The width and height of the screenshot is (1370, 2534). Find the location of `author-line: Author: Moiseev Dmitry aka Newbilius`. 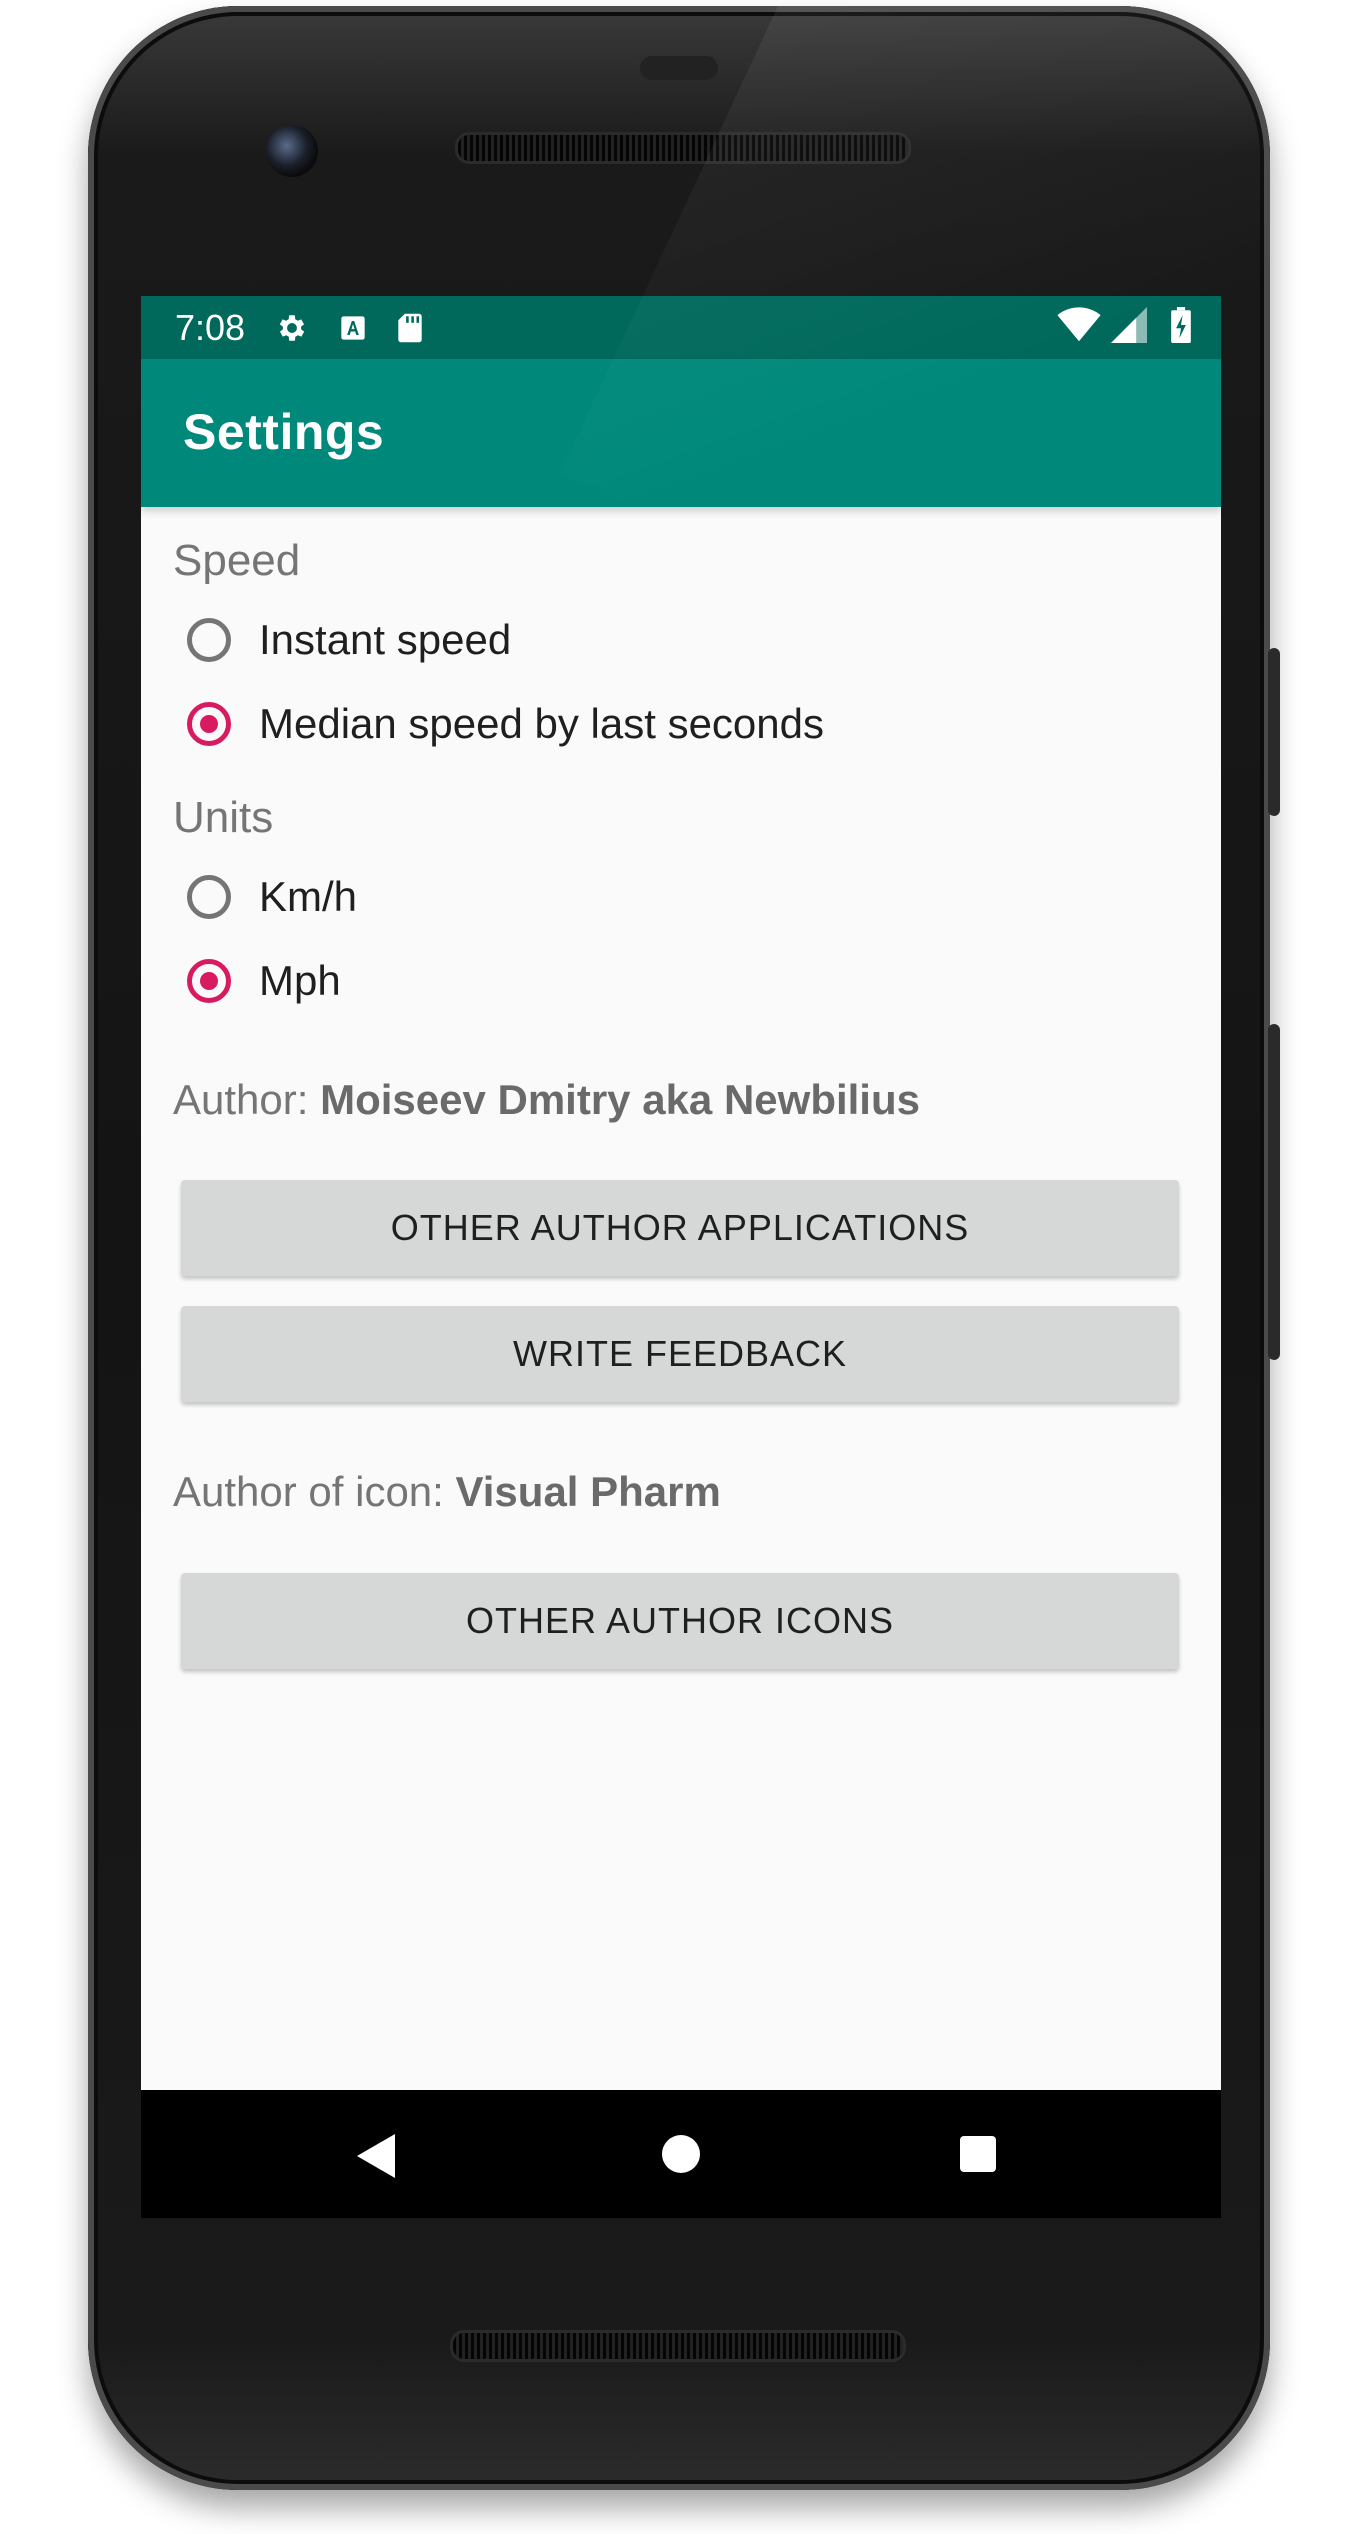

author-line: Author: Moiseev Dmitry aka Newbilius is located at coordinates (546, 1100).